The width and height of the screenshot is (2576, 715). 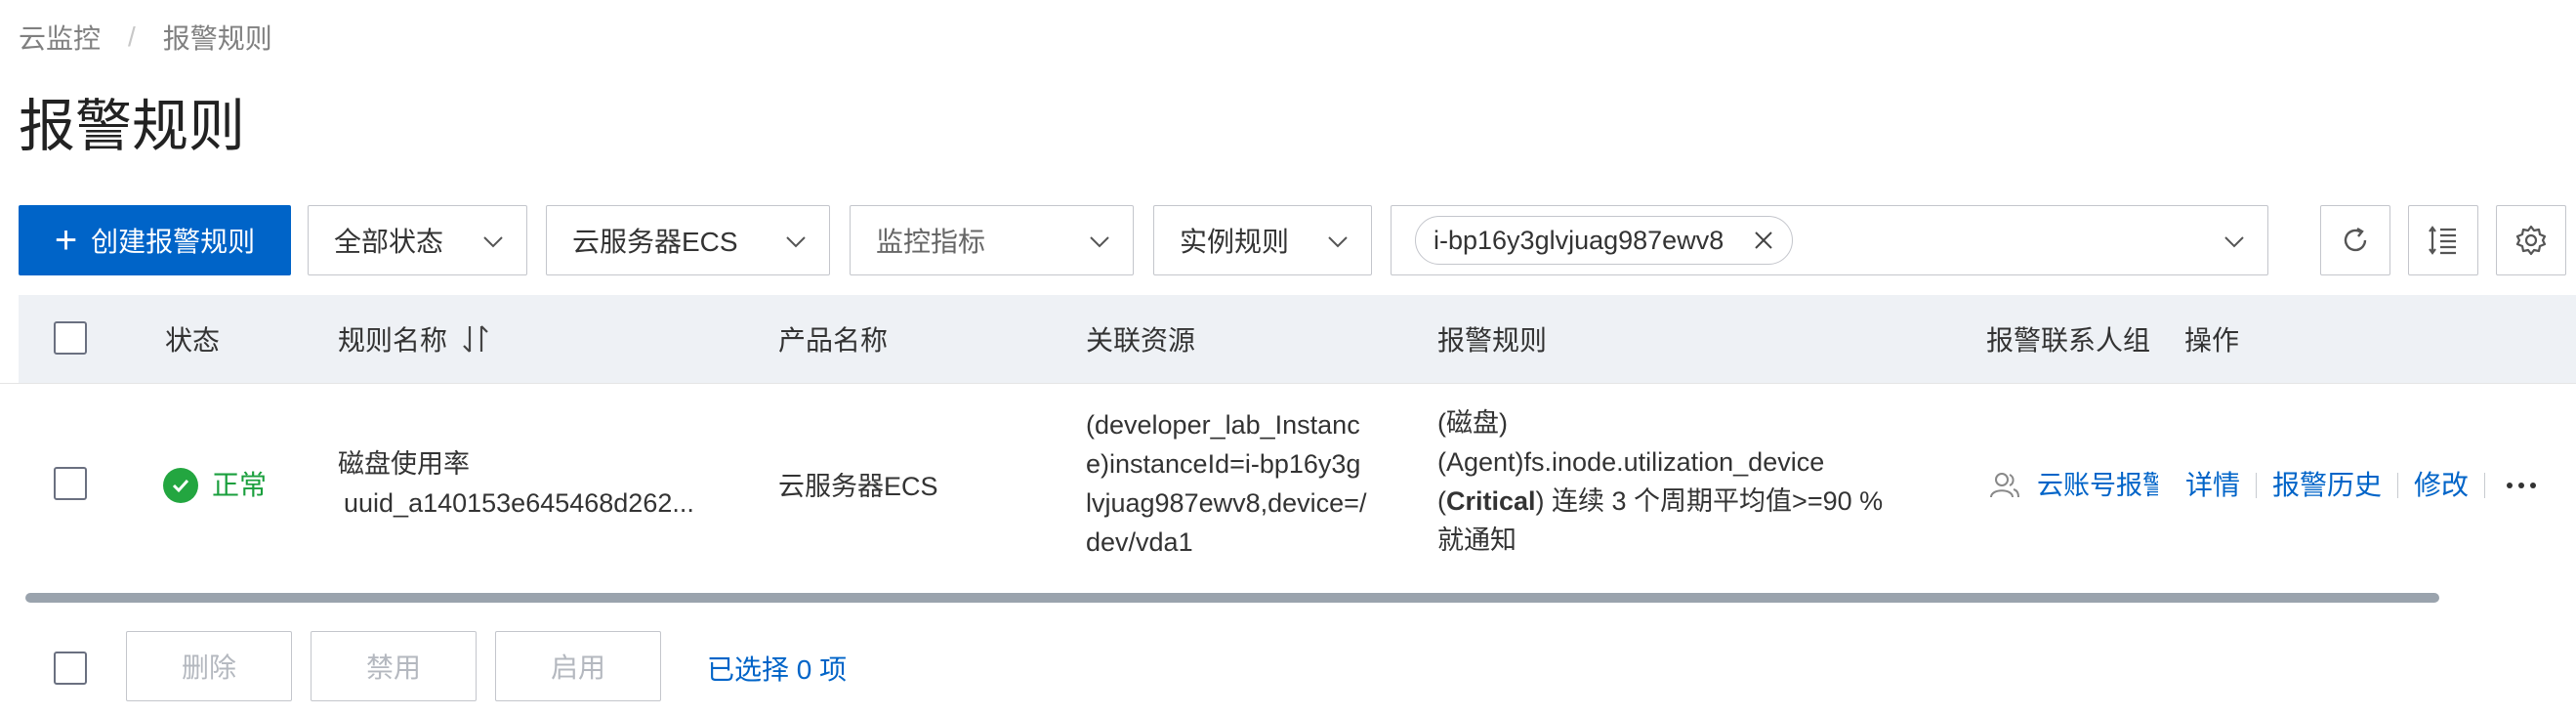 I want to click on column-actions: 操作, so click(x=2212, y=340).